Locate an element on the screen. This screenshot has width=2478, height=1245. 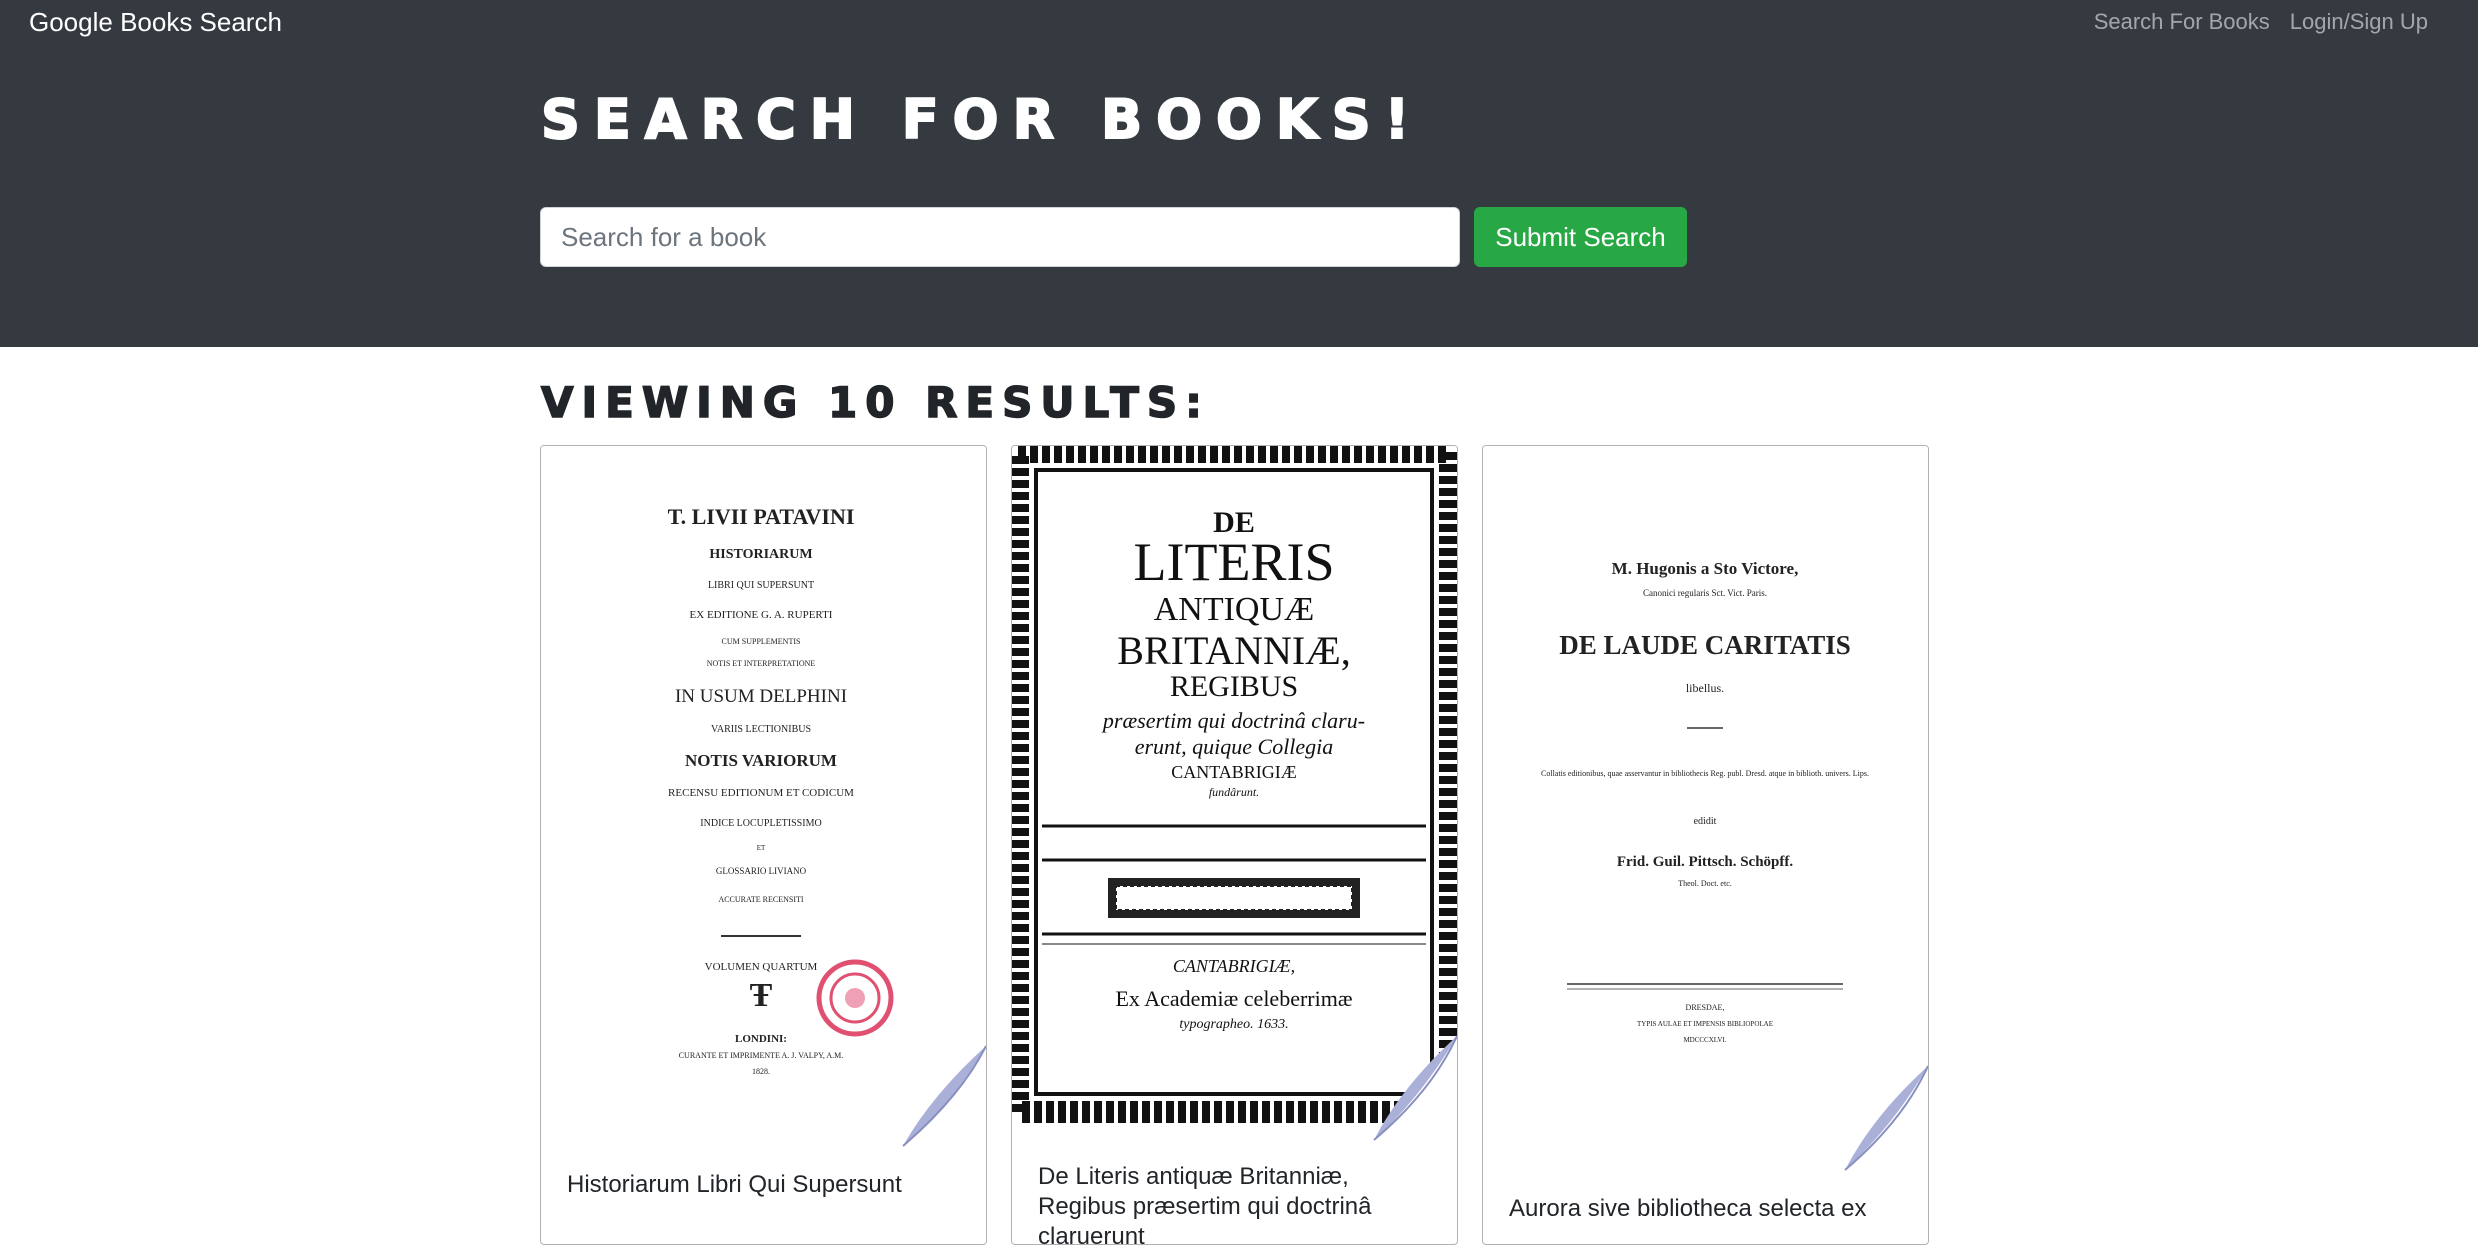
cover-text: CANTABRIGIÆ, is located at coordinates (1234, 966).